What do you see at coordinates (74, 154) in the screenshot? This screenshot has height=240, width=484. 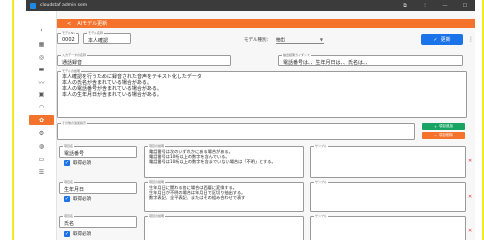 I see `item-name-value: 電話番号` at bounding box center [74, 154].